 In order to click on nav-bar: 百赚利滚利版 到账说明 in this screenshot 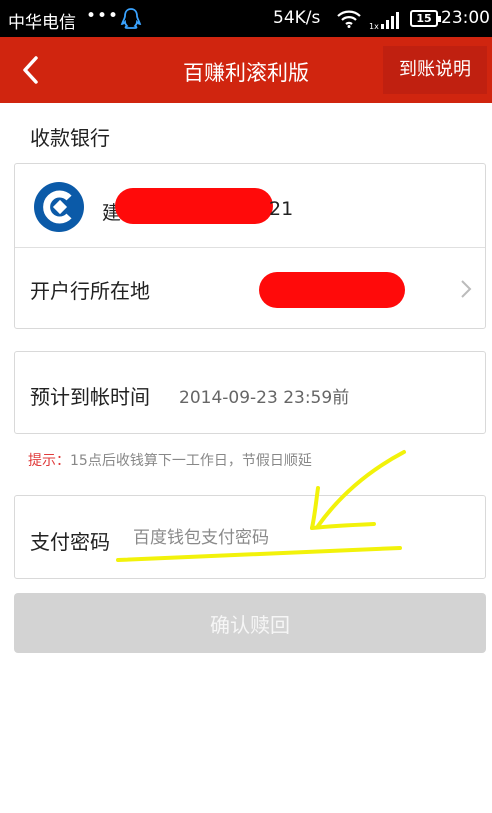, I will do `click(246, 70)`.